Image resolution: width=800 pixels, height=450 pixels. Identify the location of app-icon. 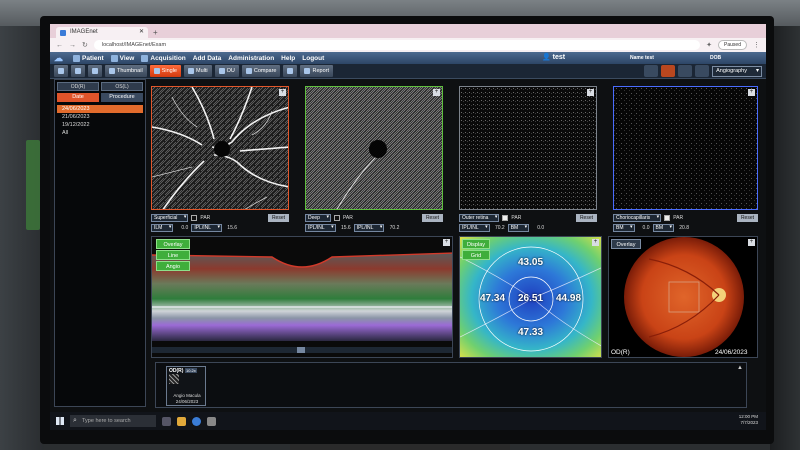
(211, 421).